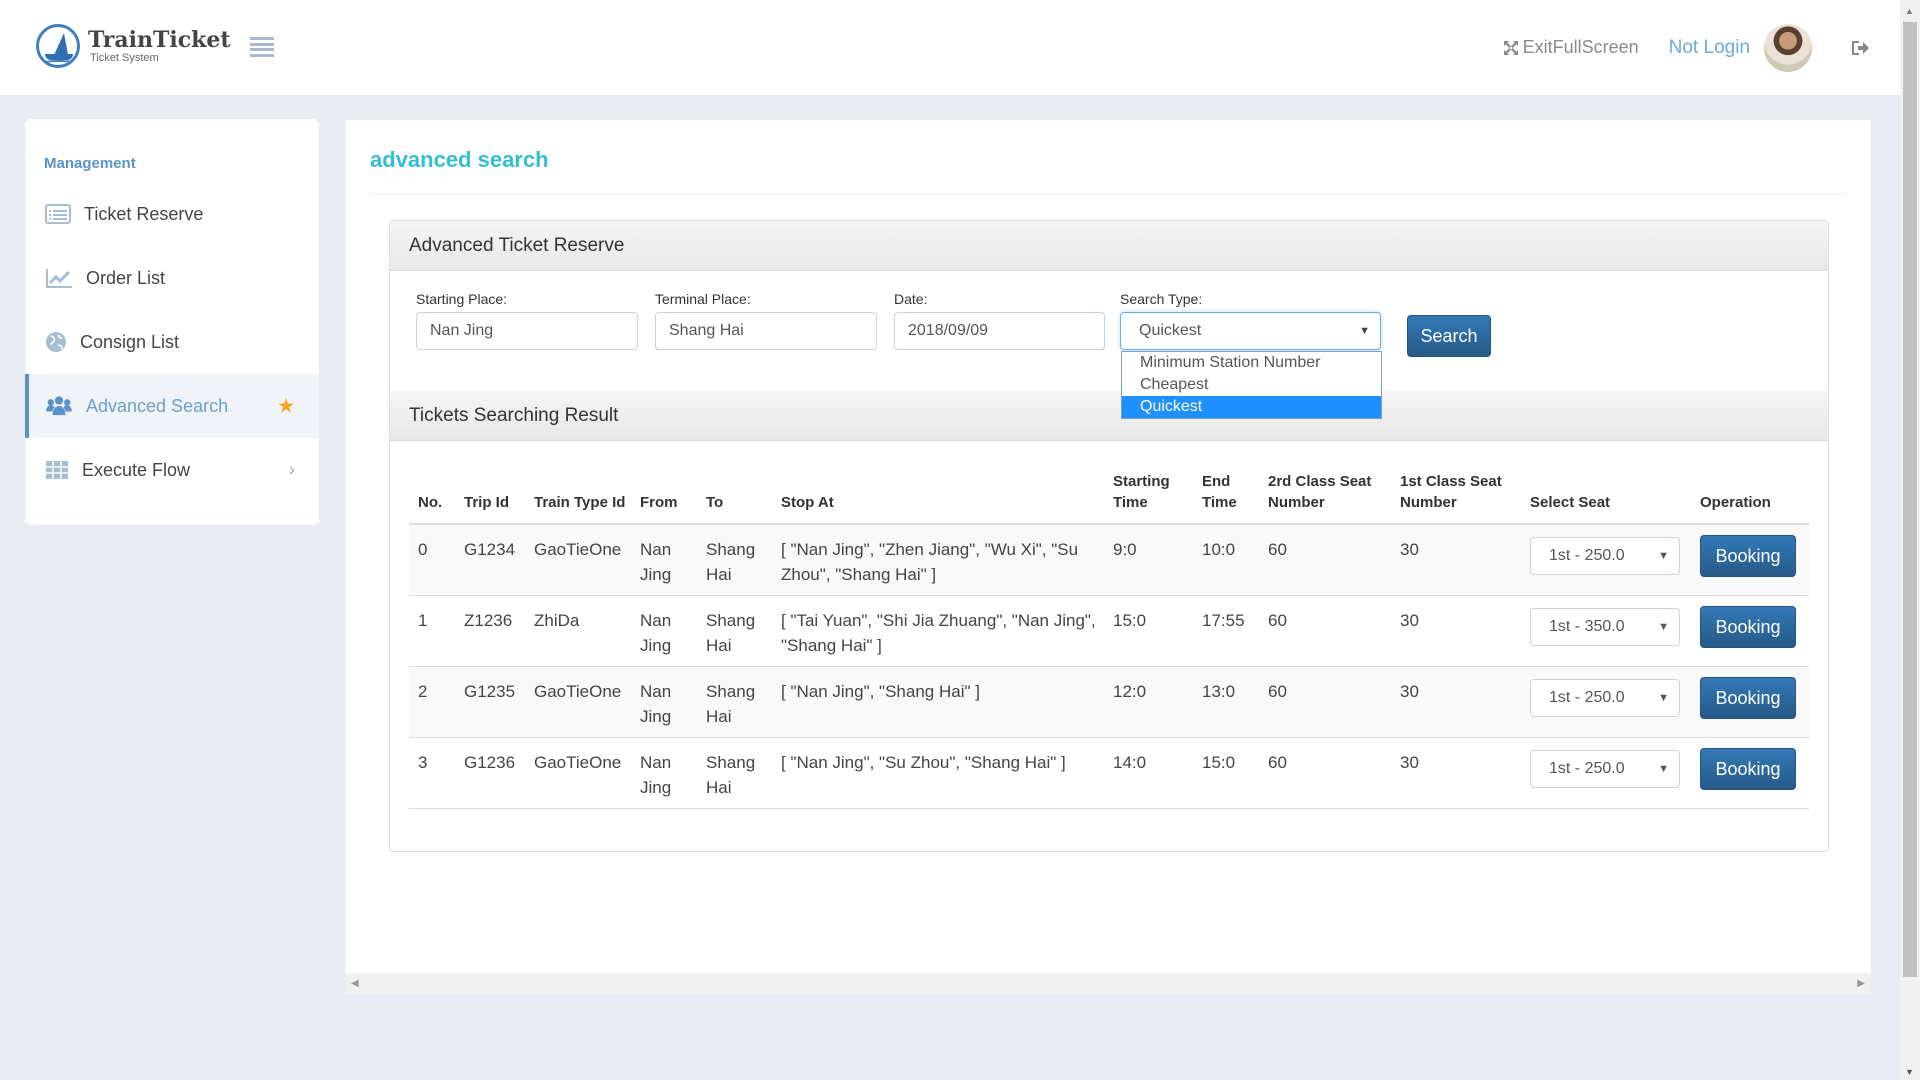  I want to click on brand-logo: TrainTicket Ticket System, so click(133, 46).